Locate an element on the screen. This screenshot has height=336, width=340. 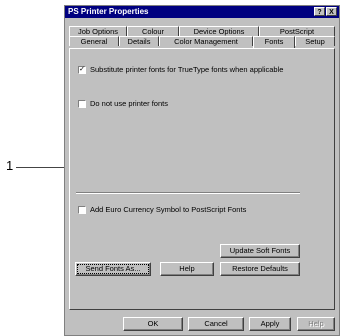
separator is located at coordinates (188, 193).